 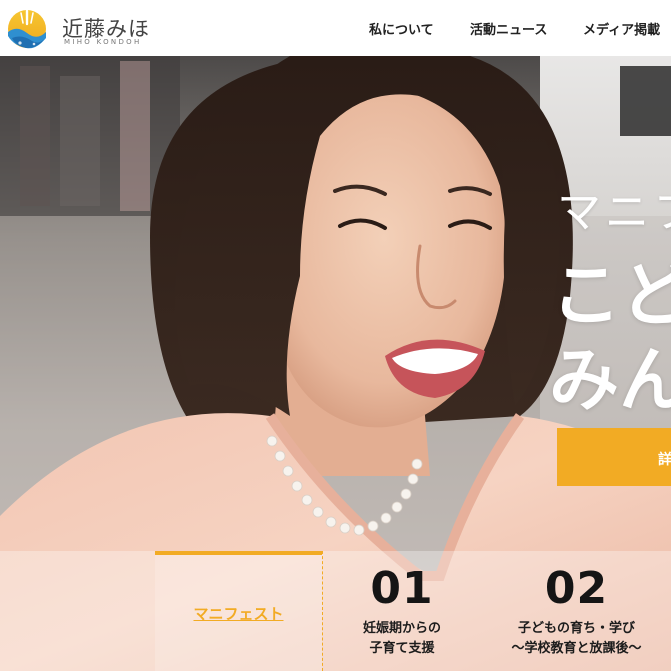 What do you see at coordinates (238, 613) in the screenshot?
I see `tab-manifest-label: マニフェスト` at bounding box center [238, 613].